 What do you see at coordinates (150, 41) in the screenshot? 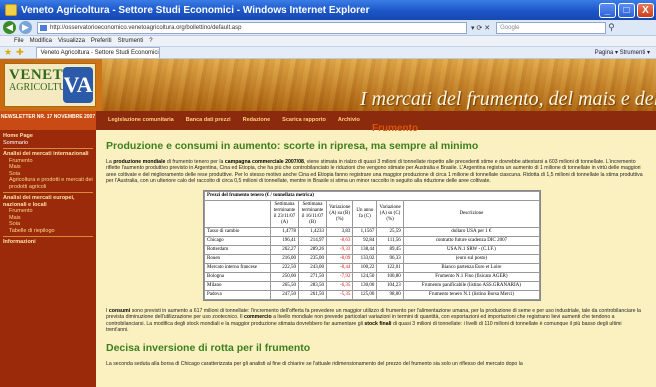
I see `menu-help: ?` at bounding box center [150, 41].